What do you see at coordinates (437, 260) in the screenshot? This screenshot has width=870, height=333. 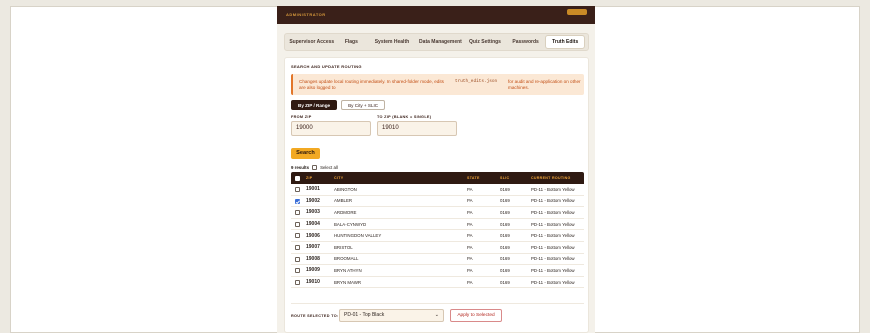 I see `table-row: 19008 BROOMALL PA 0169 PD-11 - Bottom Yellow` at bounding box center [437, 260].